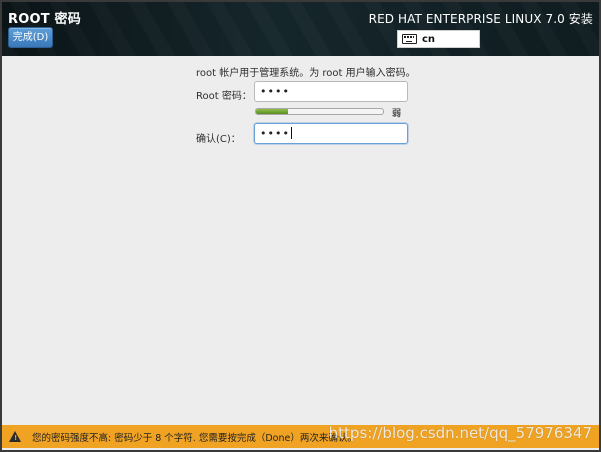 The width and height of the screenshot is (601, 452). Describe the element at coordinates (30, 37) in the screenshot. I see `done-button: 完成(D)` at that location.